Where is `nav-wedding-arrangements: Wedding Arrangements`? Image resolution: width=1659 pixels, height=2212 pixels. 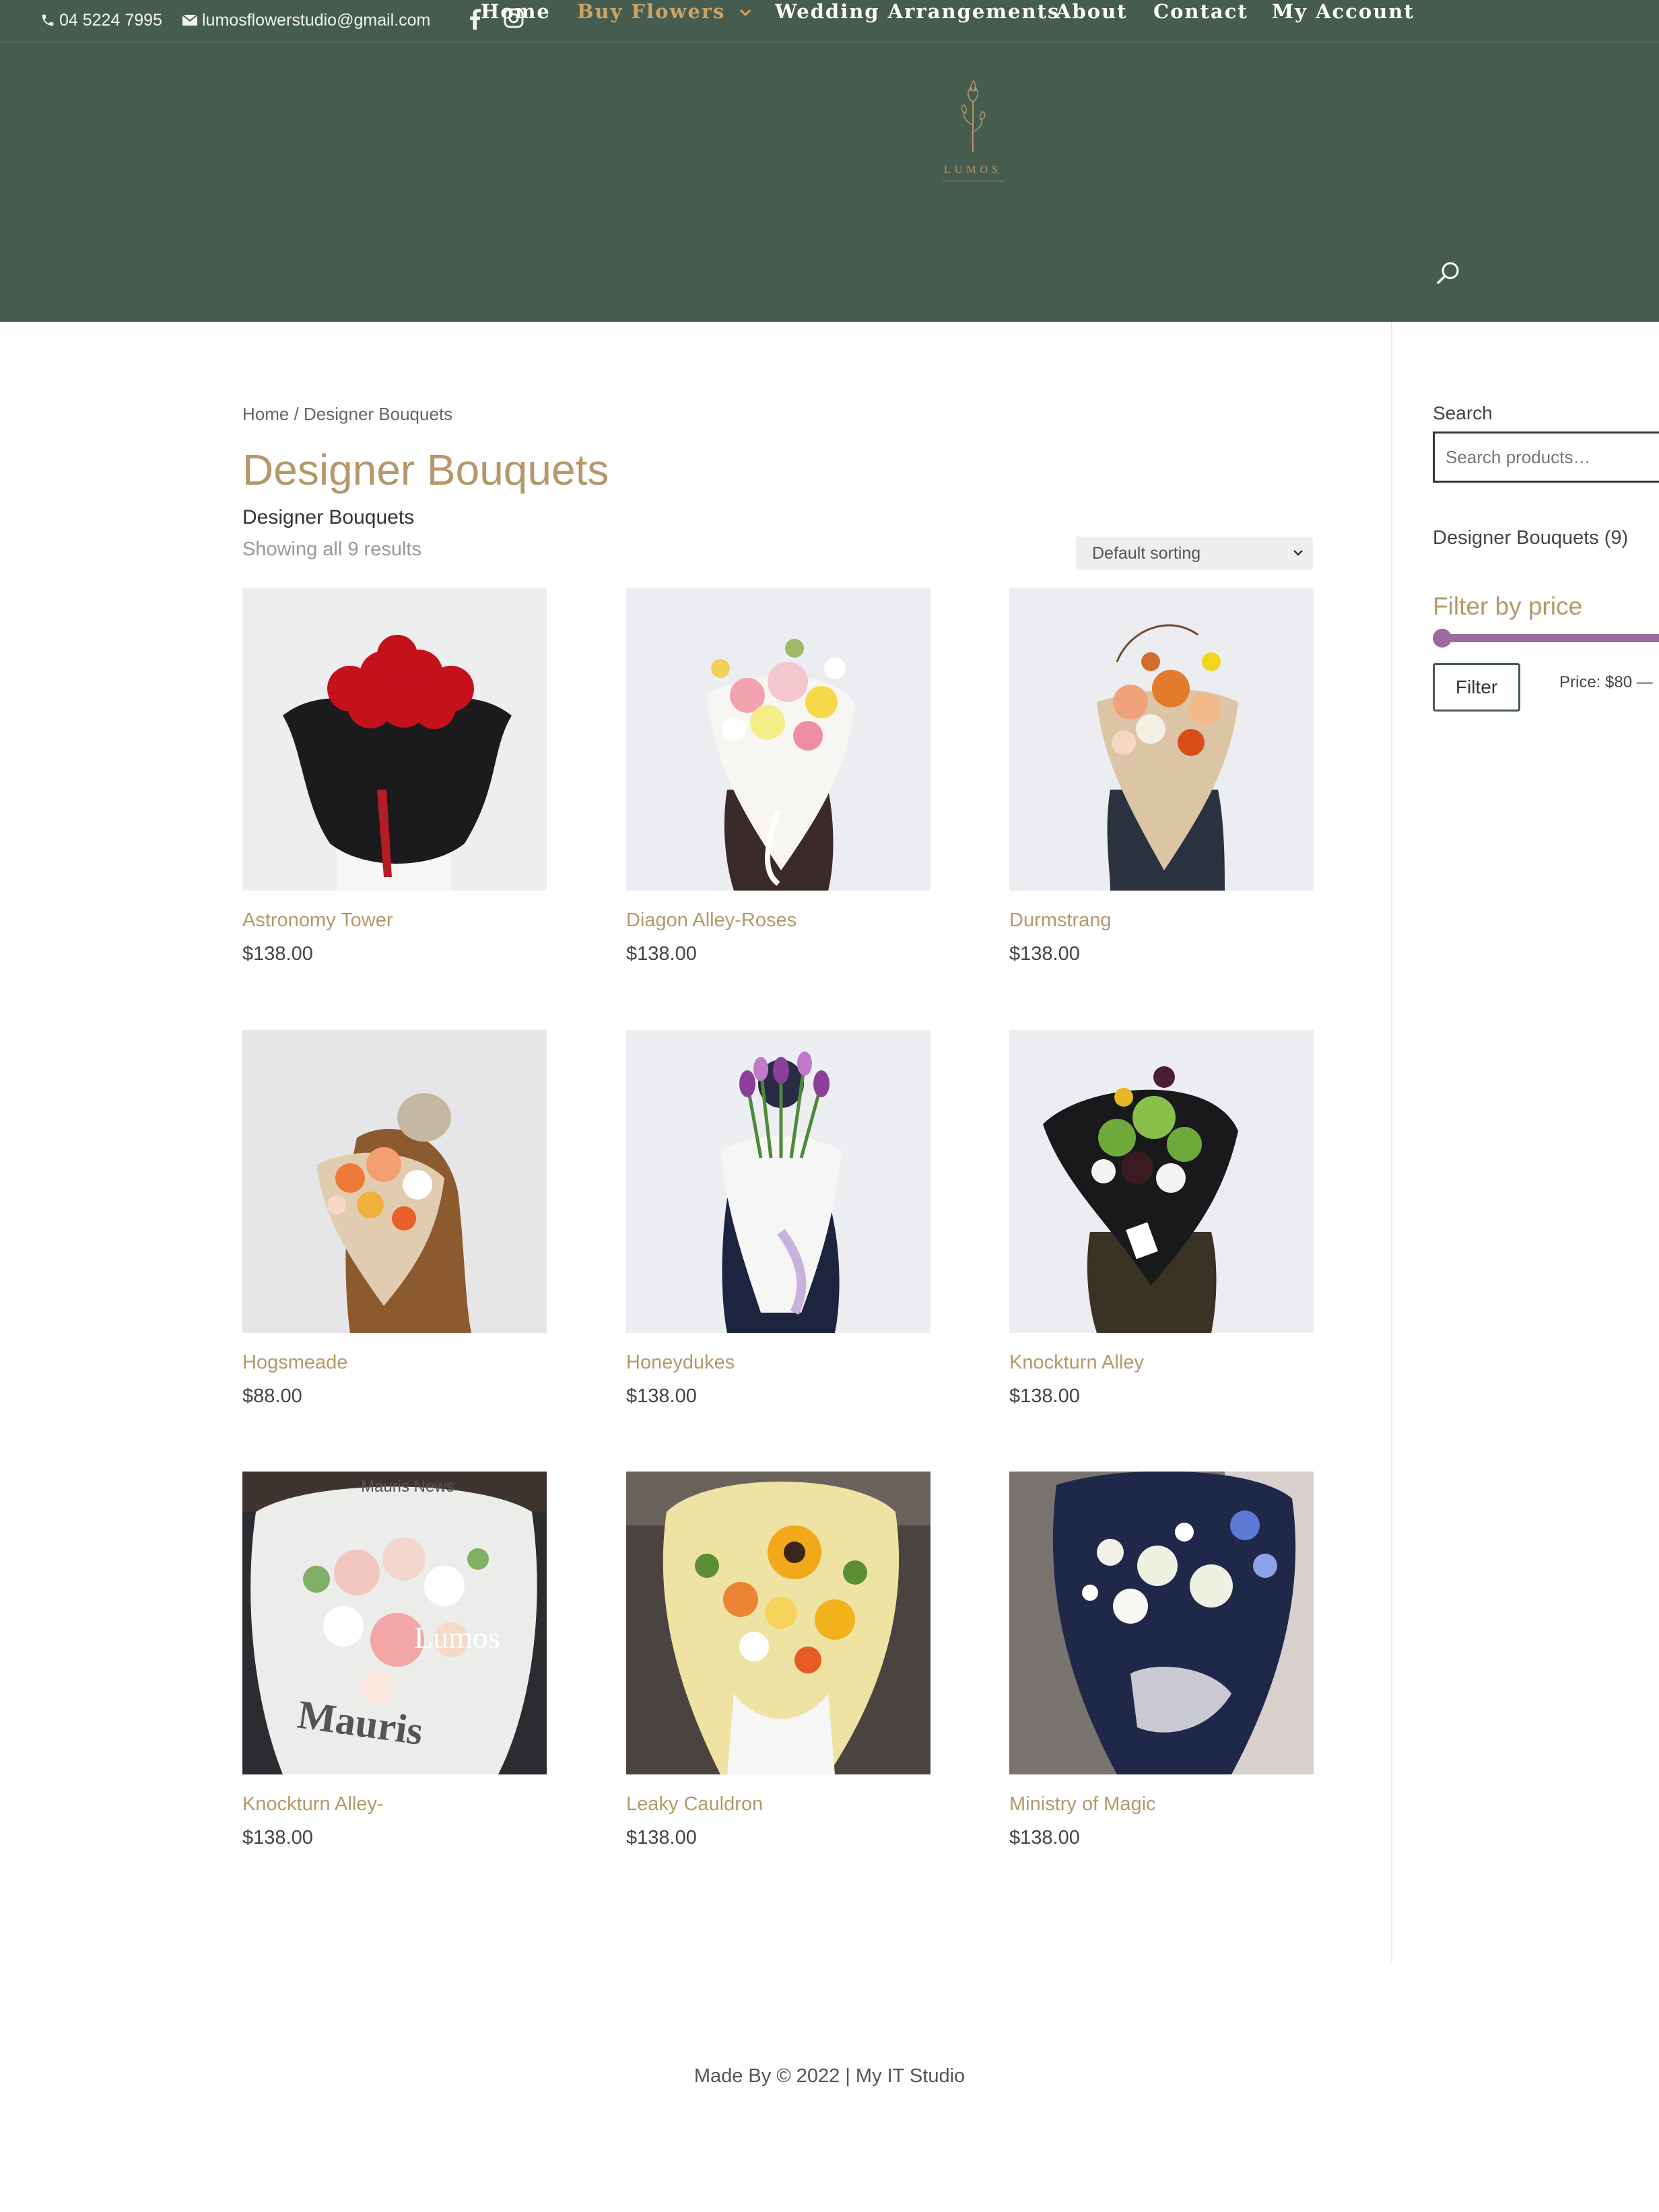
nav-wedding-arrangements: Wedding Arrangements is located at coordinates (918, 13).